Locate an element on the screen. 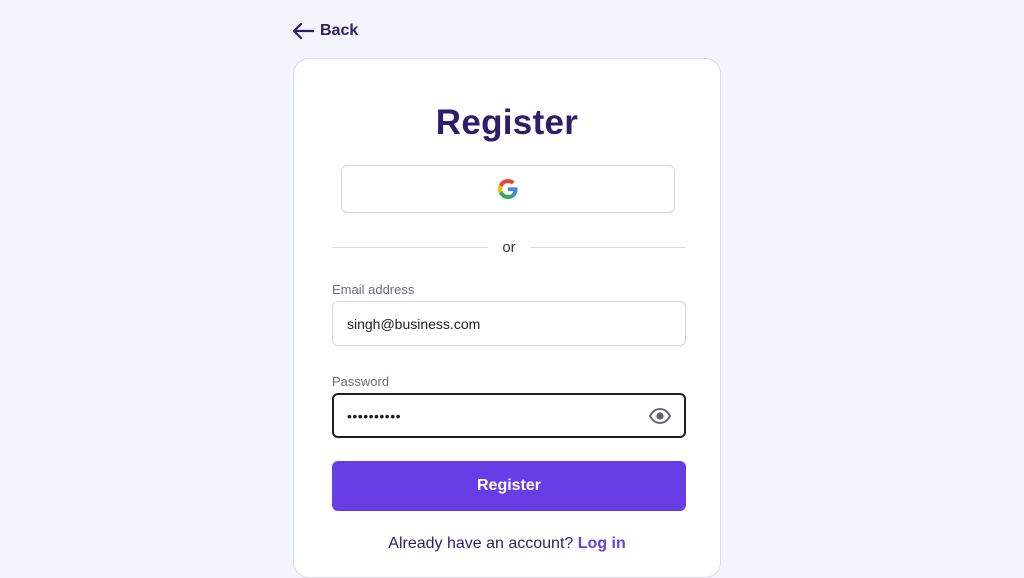 This screenshot has height=578, width=1024. back-link: Back is located at coordinates (325, 31).